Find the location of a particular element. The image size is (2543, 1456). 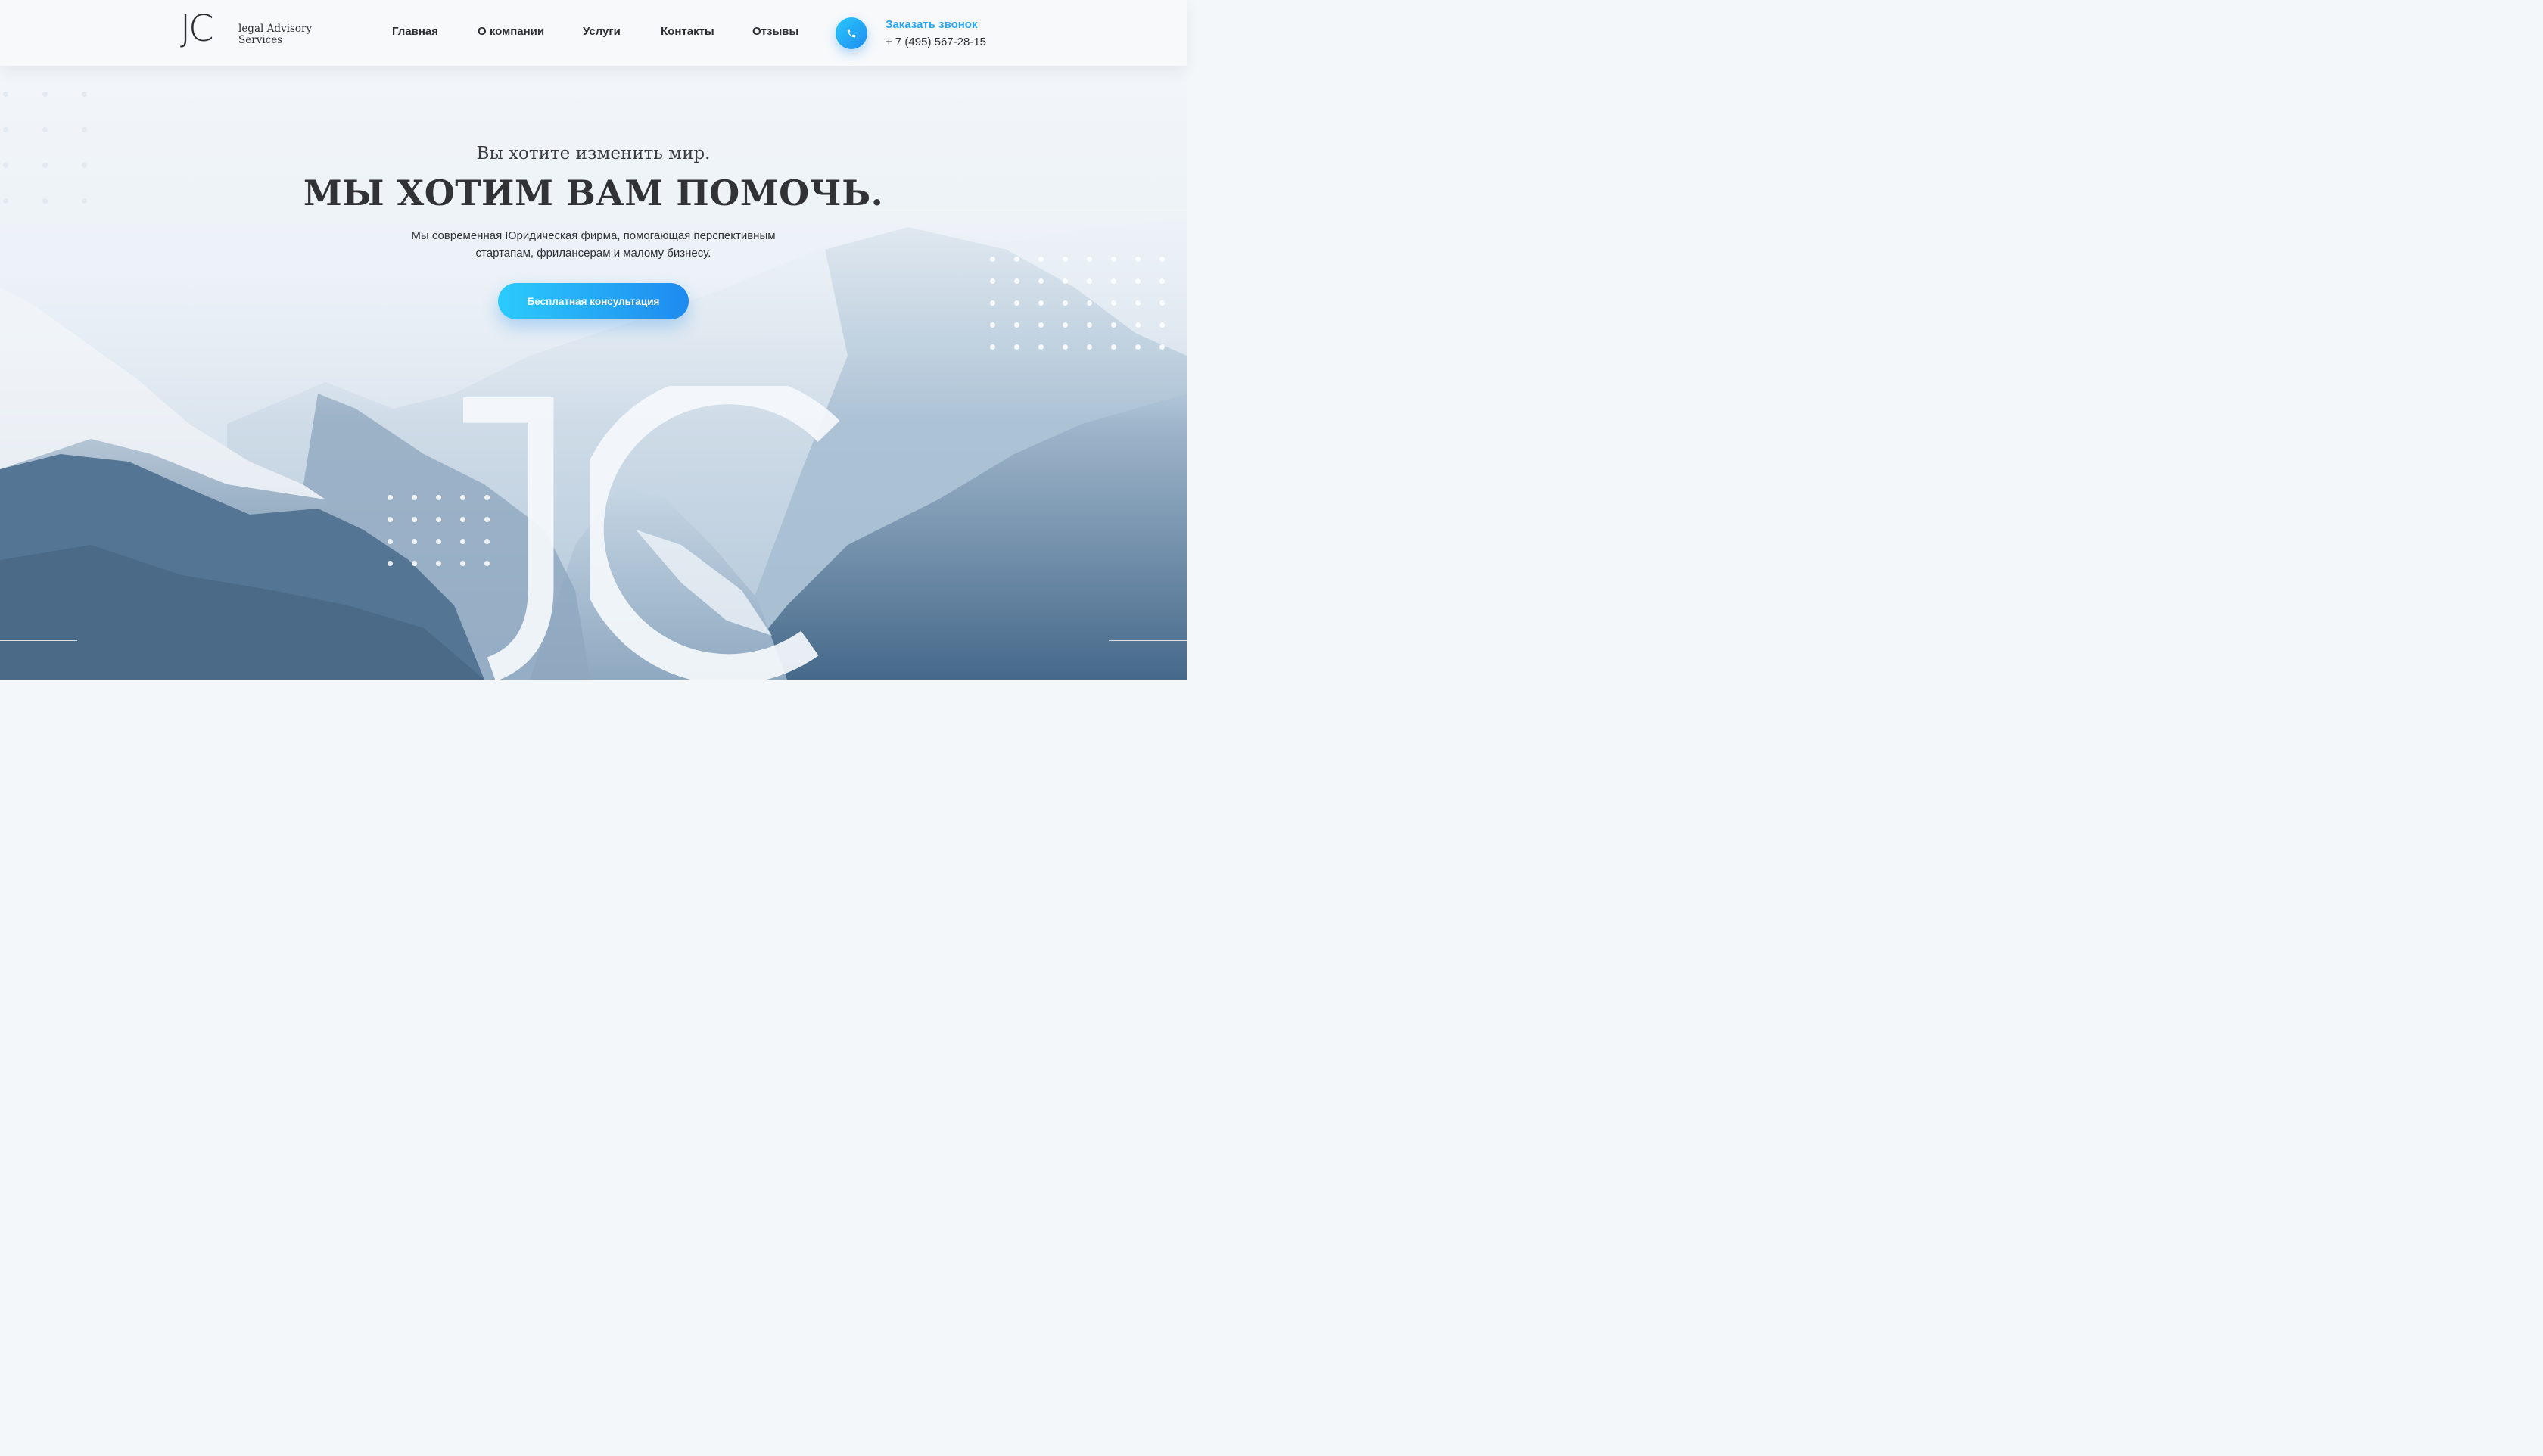

nav-item-reviews: Отзывы is located at coordinates (775, 31).